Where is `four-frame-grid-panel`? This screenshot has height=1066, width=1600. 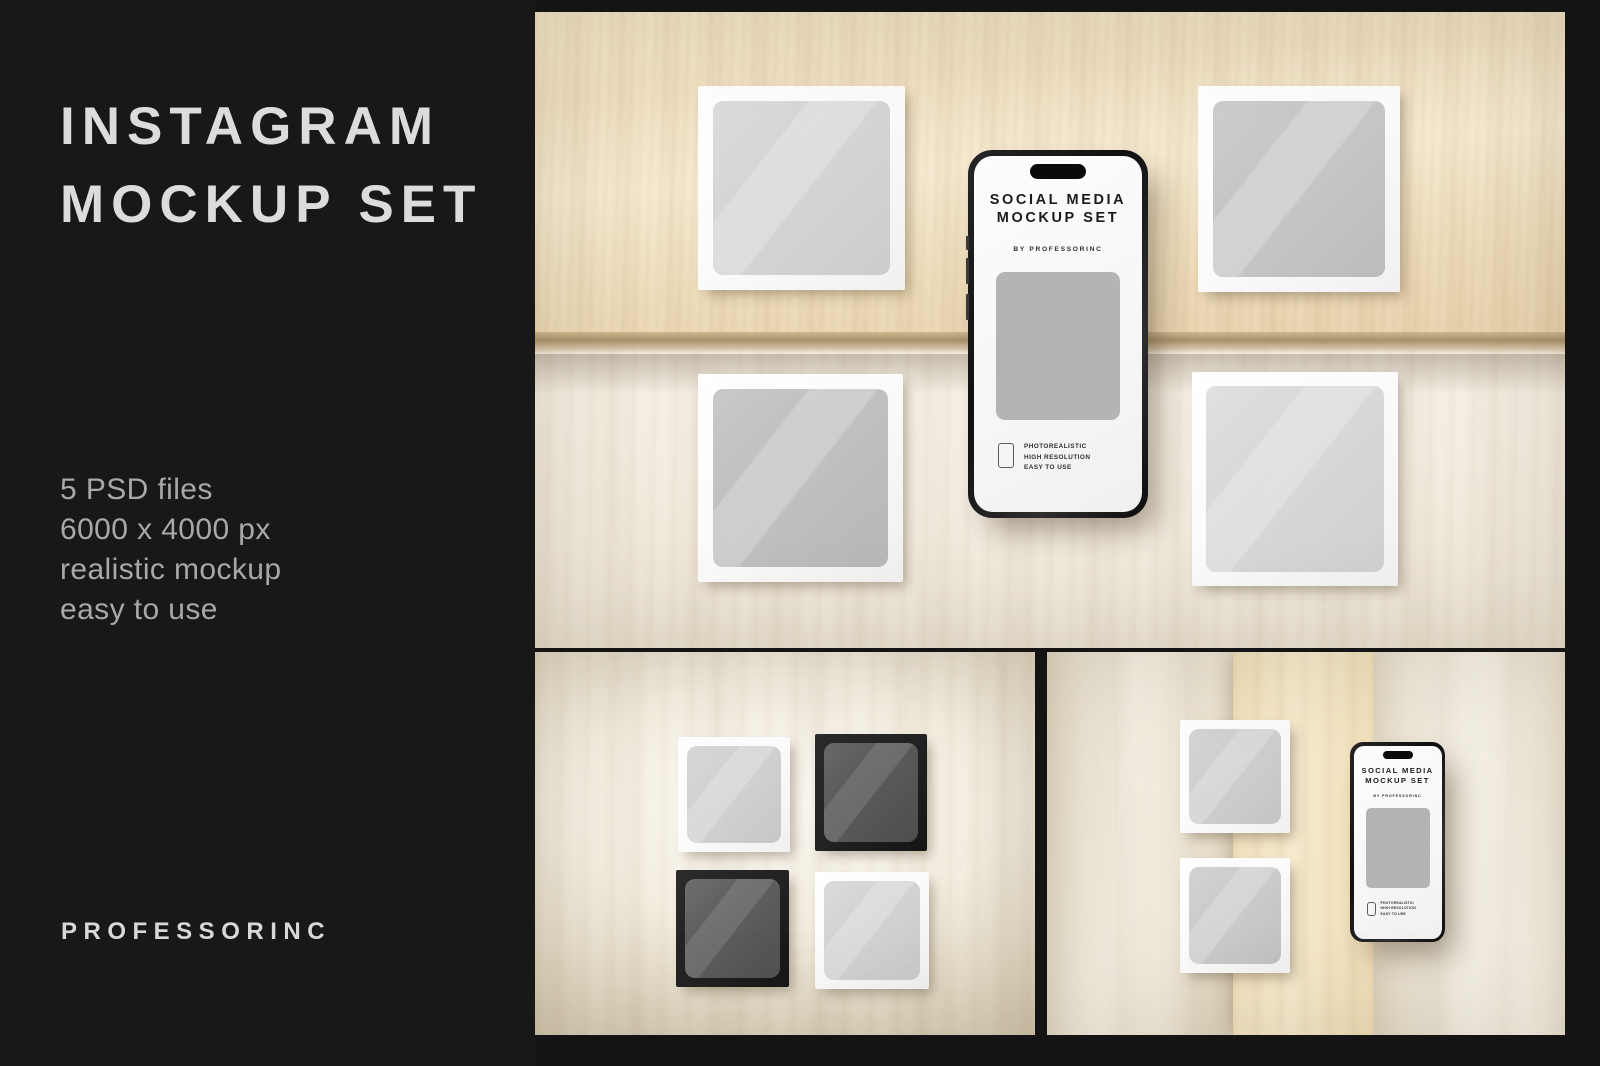 four-frame-grid-panel is located at coordinates (785, 843).